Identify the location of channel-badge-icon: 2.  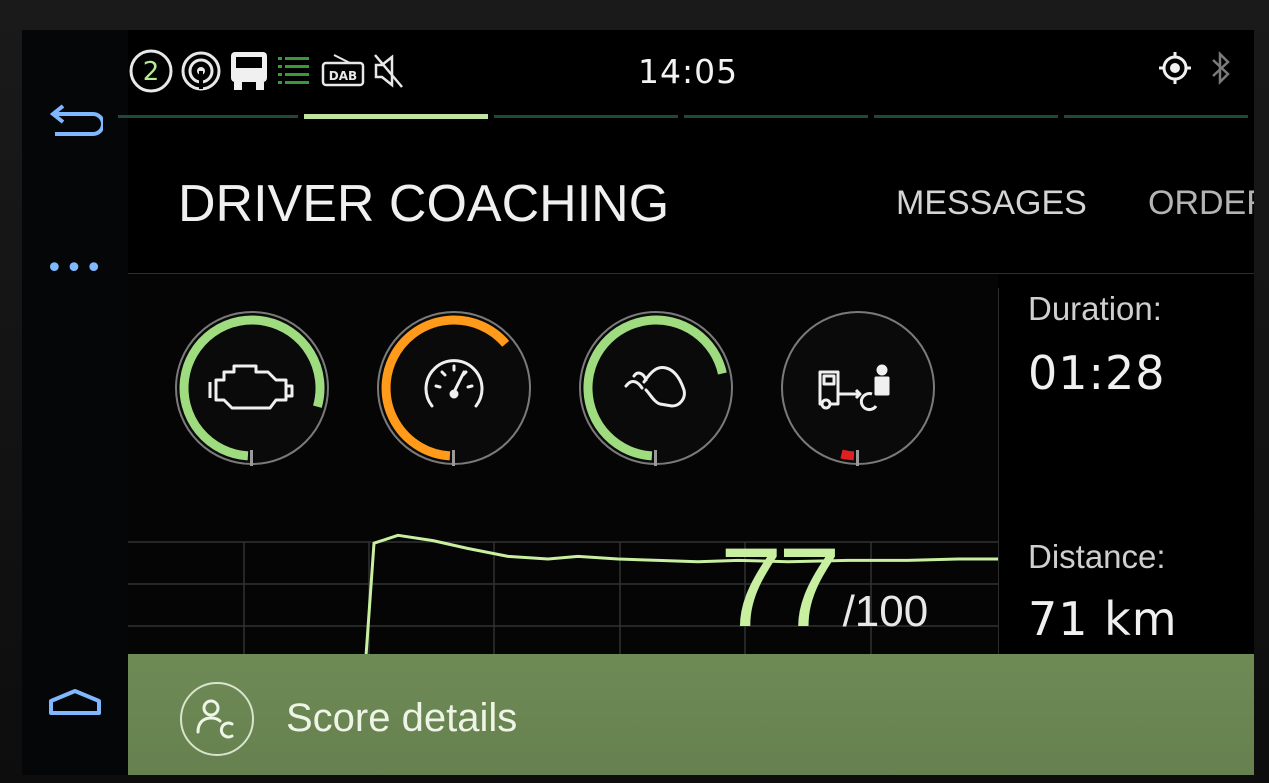
(151, 71).